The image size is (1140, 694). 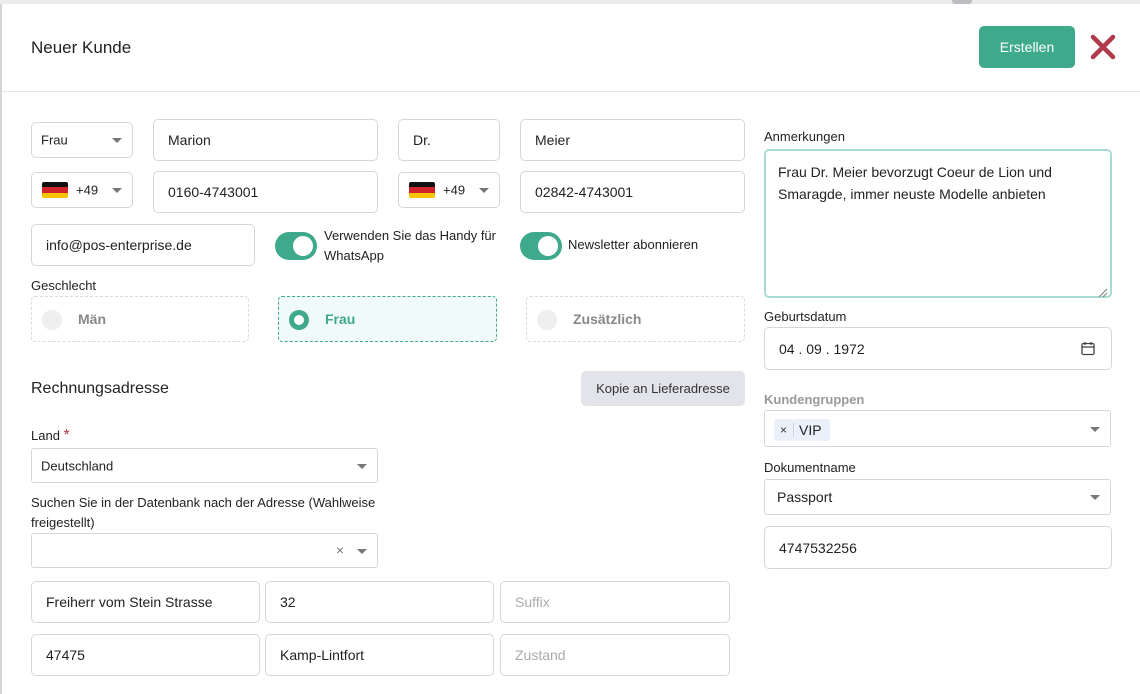 What do you see at coordinates (814, 399) in the screenshot?
I see `customer-groups-label: Kundengruppen` at bounding box center [814, 399].